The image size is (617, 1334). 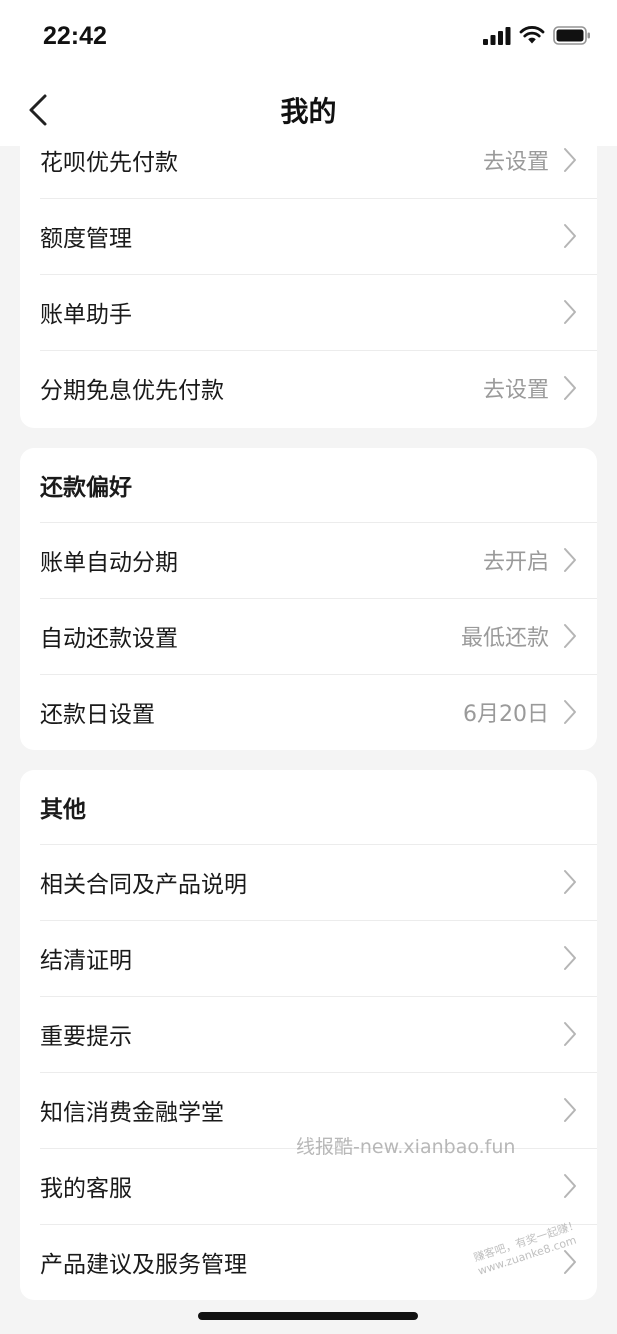 I want to click on row-label: 知信消费金融学堂, so click(x=132, y=1113).